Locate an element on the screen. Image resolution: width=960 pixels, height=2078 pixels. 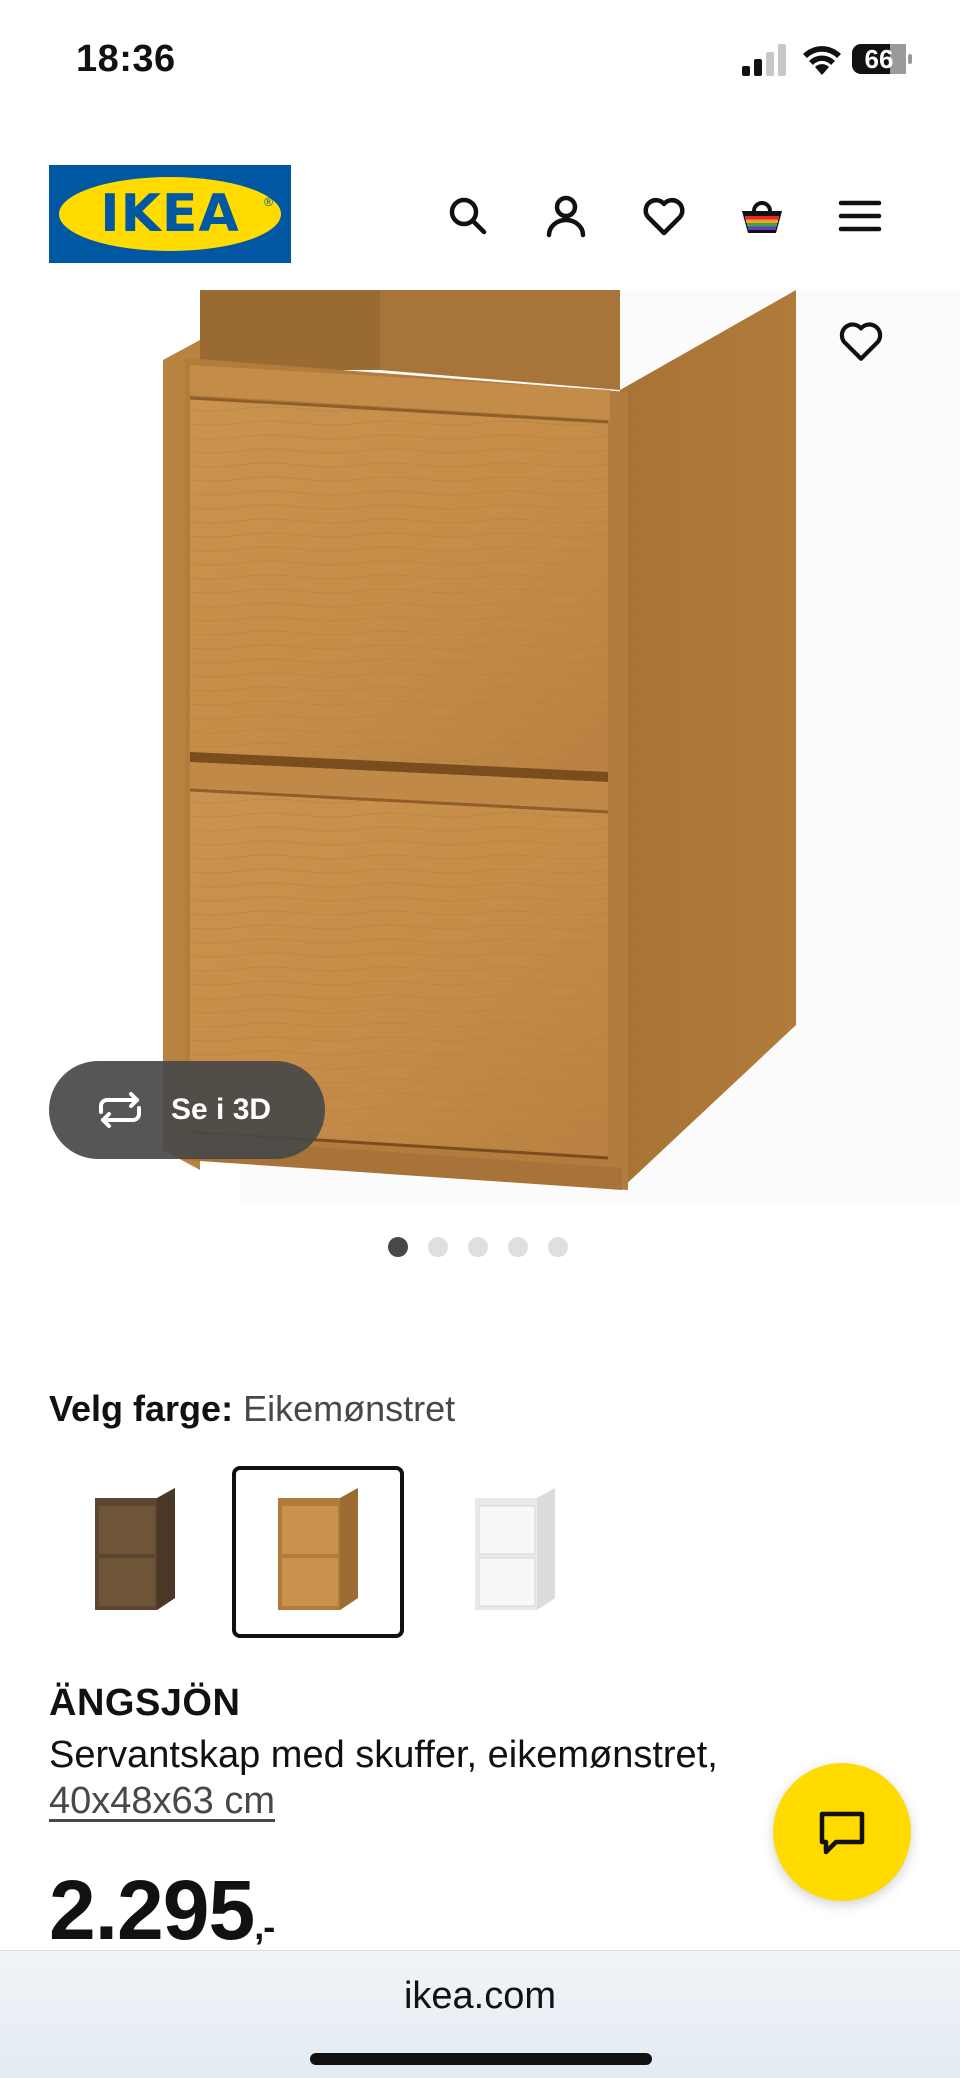
chat-icon is located at coordinates (842, 1833).